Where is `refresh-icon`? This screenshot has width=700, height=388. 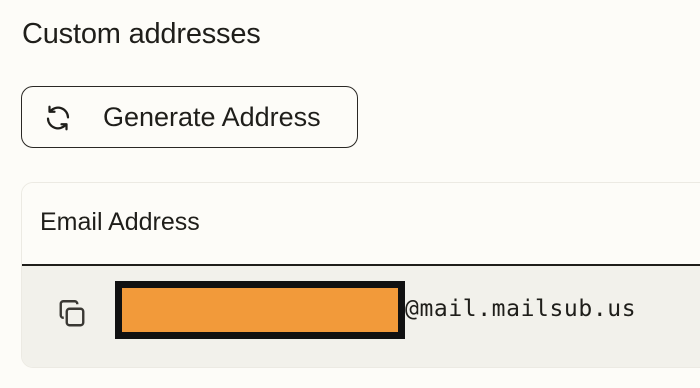
refresh-icon is located at coordinates (58, 118).